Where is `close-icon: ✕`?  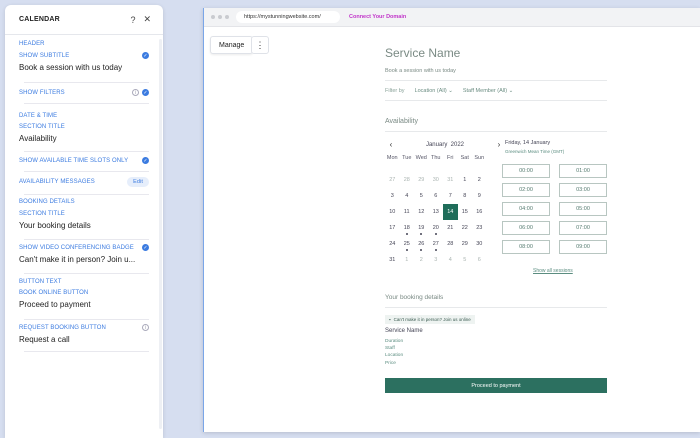 close-icon: ✕ is located at coordinates (147, 19).